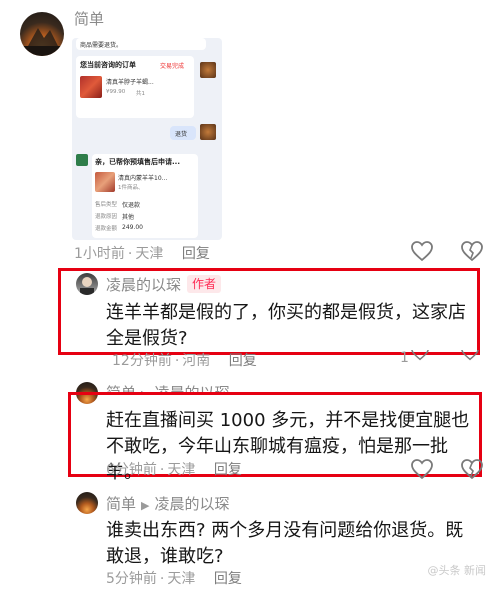 The image size is (500, 591). What do you see at coordinates (116, 92) in the screenshot?
I see `product-price: ¥99.90` at bounding box center [116, 92].